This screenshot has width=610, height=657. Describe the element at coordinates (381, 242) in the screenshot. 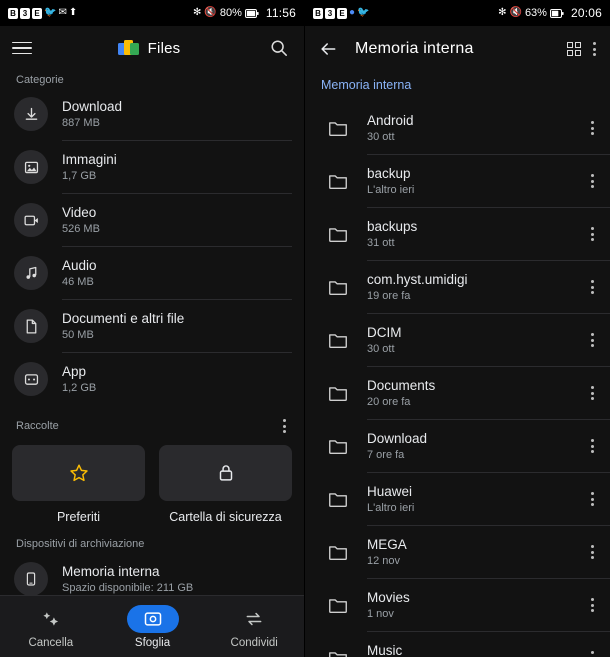

I see `file-meta: 31 ott` at that location.